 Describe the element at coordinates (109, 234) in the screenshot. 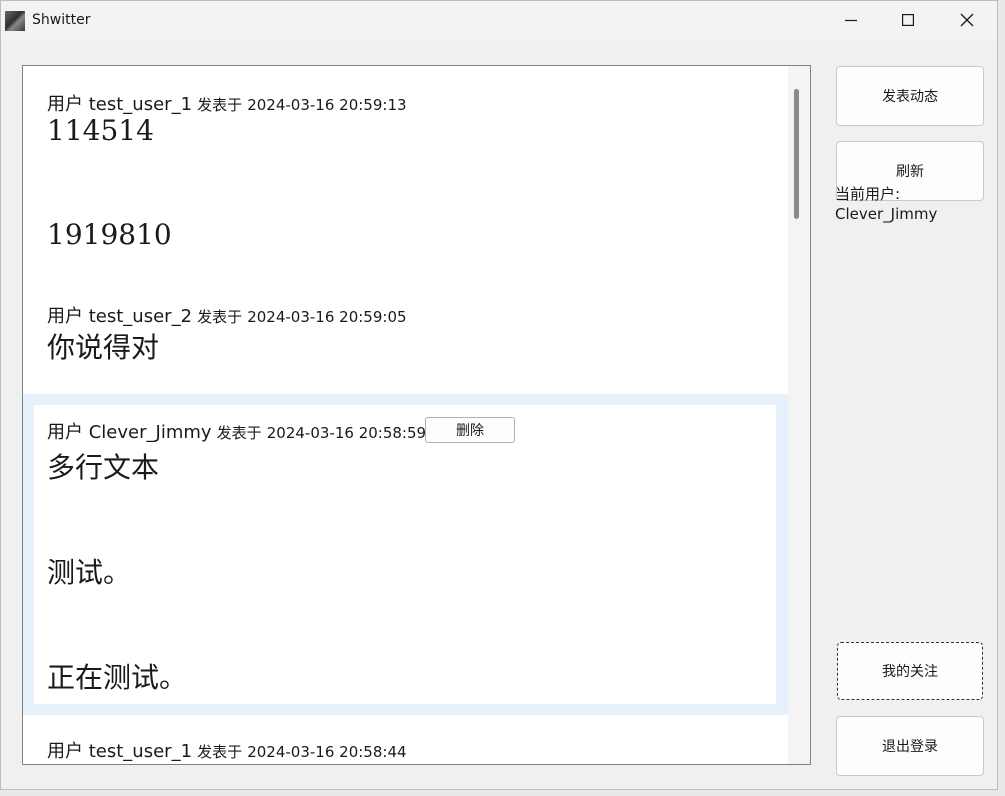

I see `post-text-line: 1919810` at that location.